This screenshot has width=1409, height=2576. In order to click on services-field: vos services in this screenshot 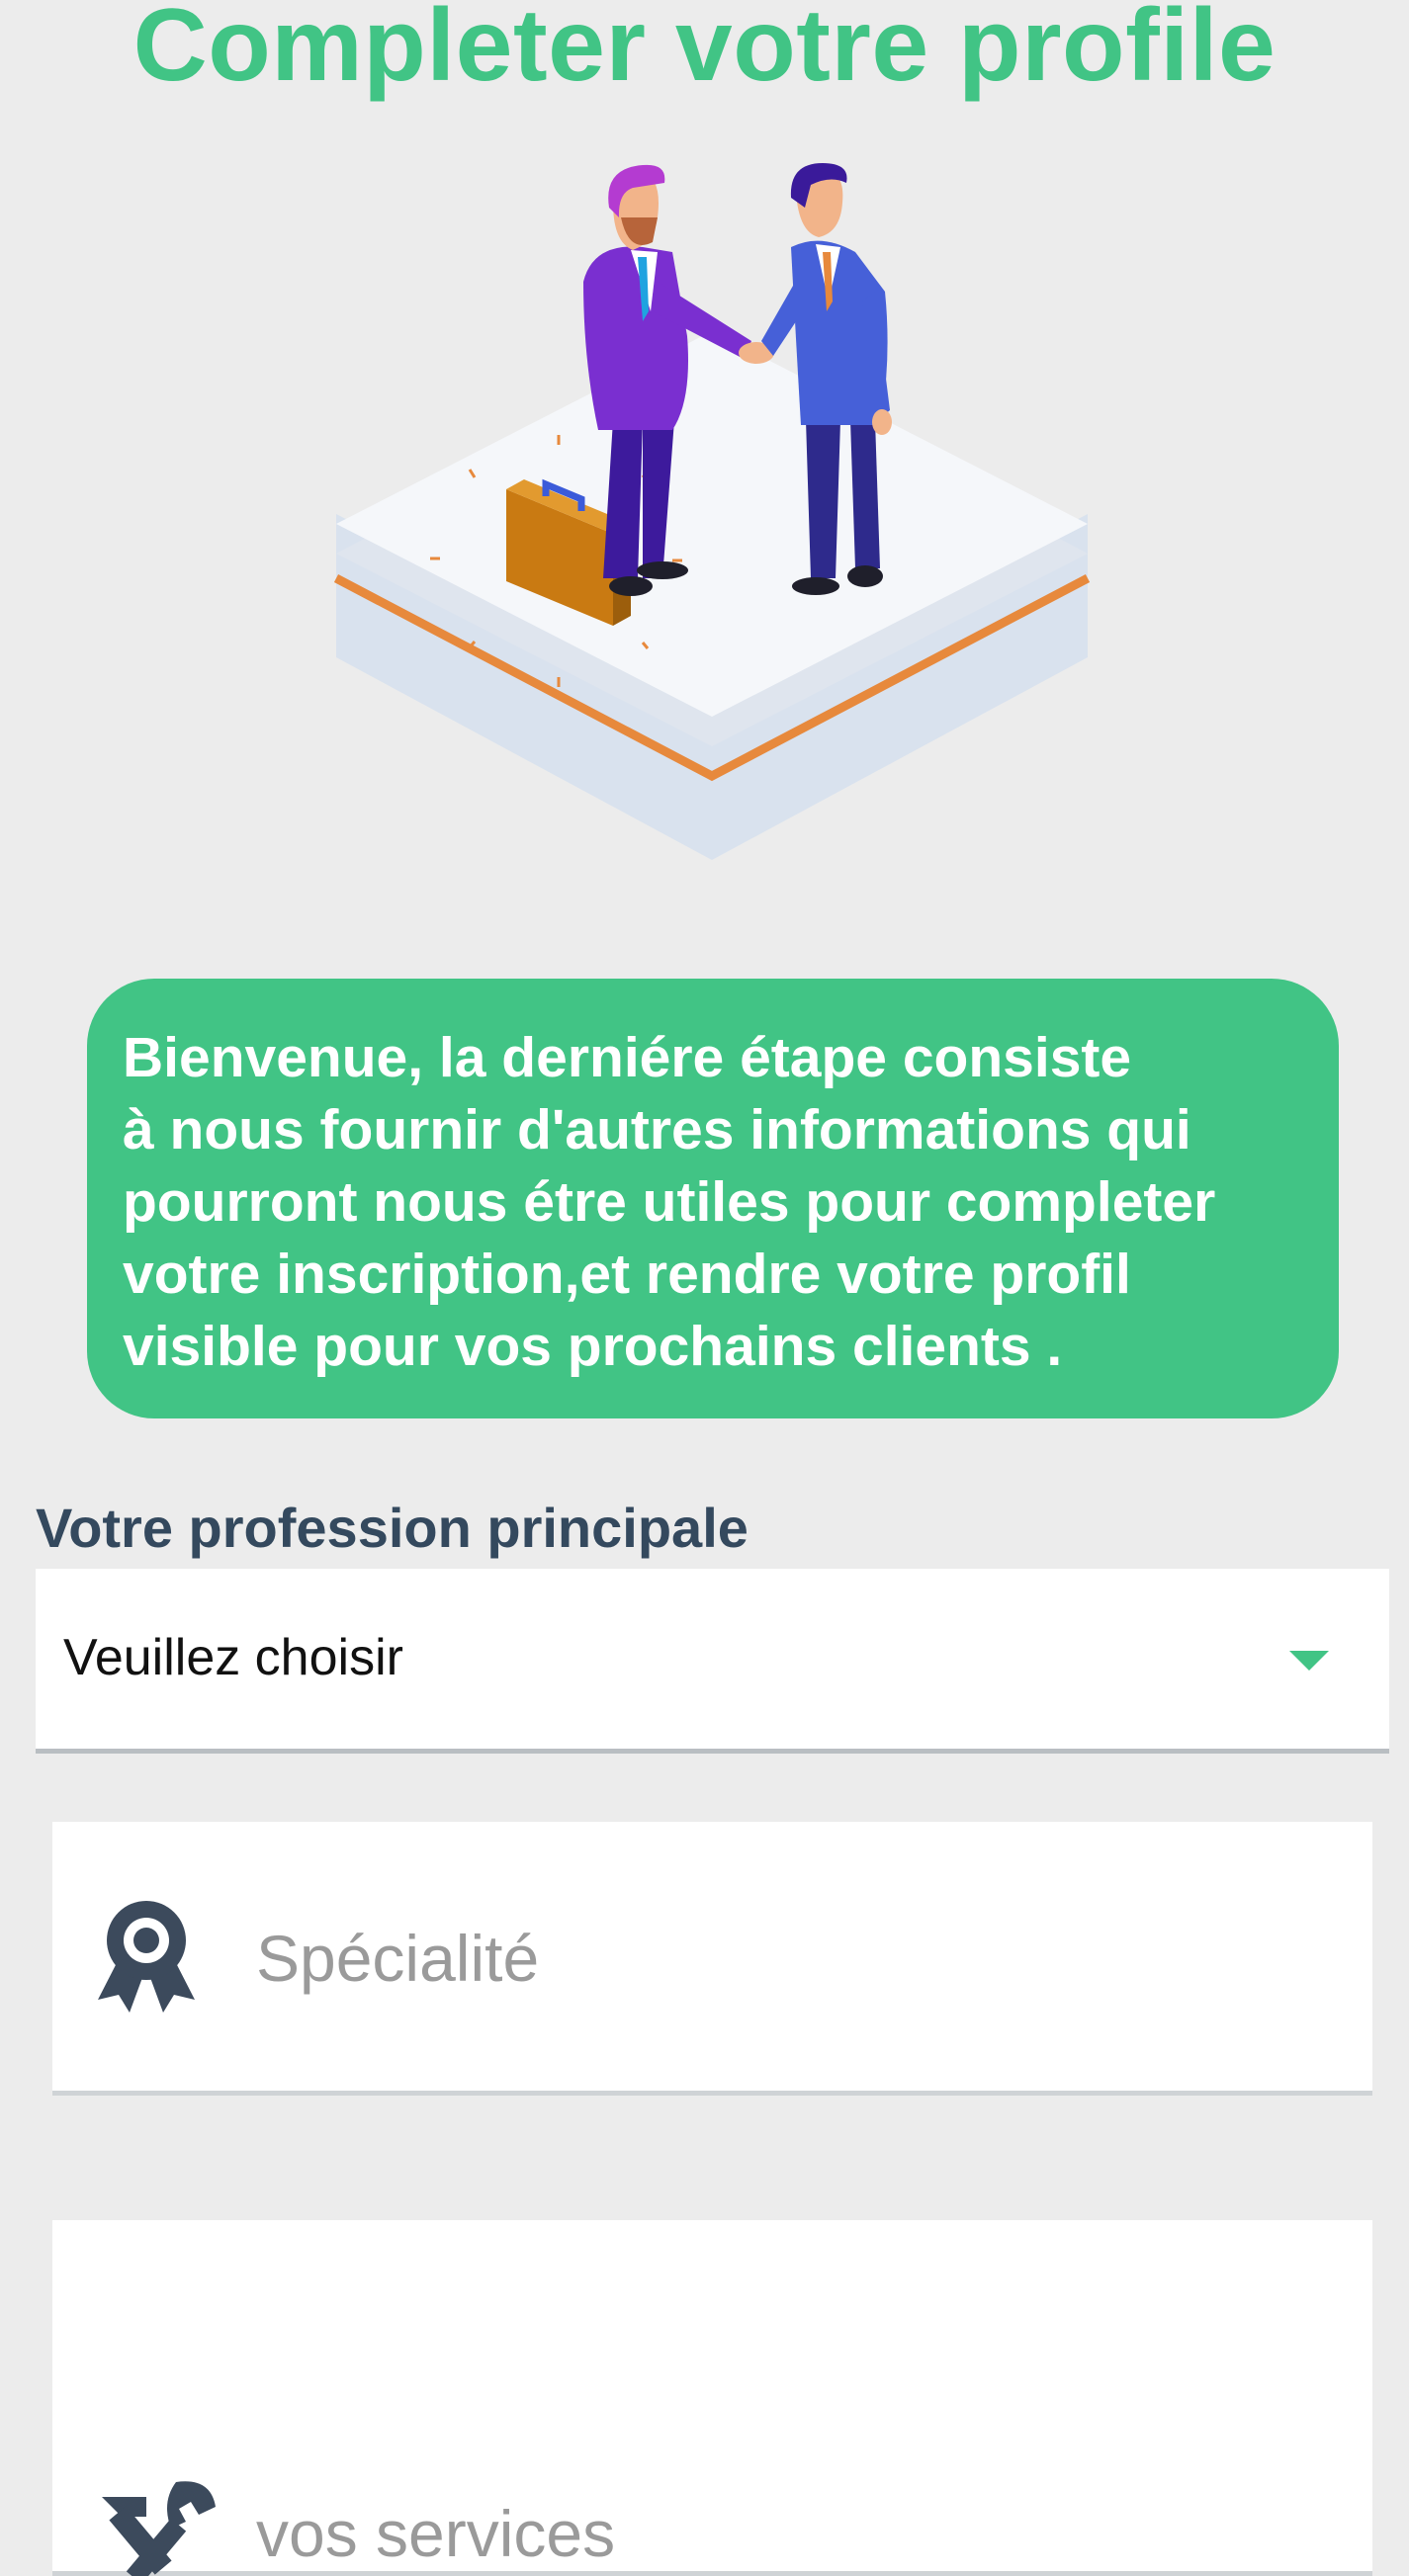, I will do `click(712, 2398)`.